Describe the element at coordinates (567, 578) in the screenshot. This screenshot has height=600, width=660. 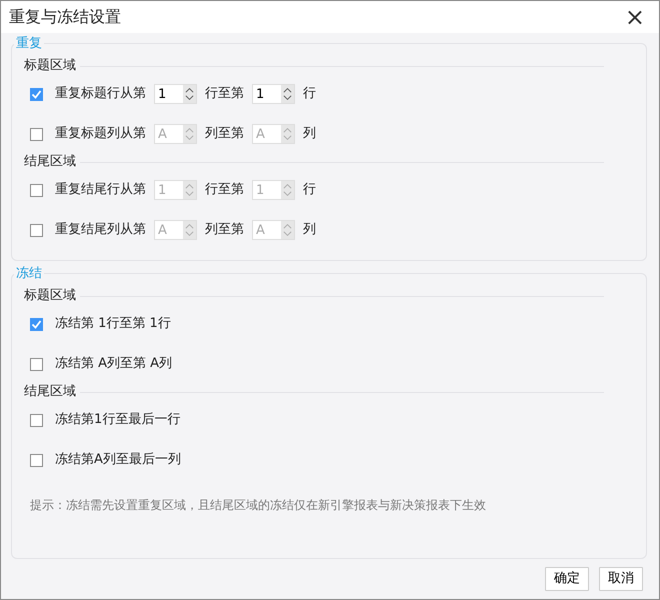
I see `dialog-button: 确定` at that location.